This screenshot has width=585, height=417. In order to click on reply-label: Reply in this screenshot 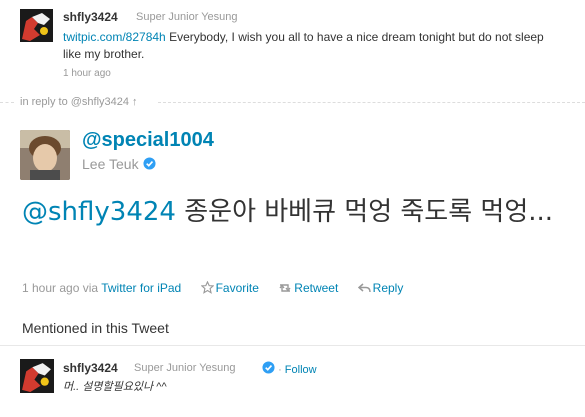, I will do `click(388, 288)`.